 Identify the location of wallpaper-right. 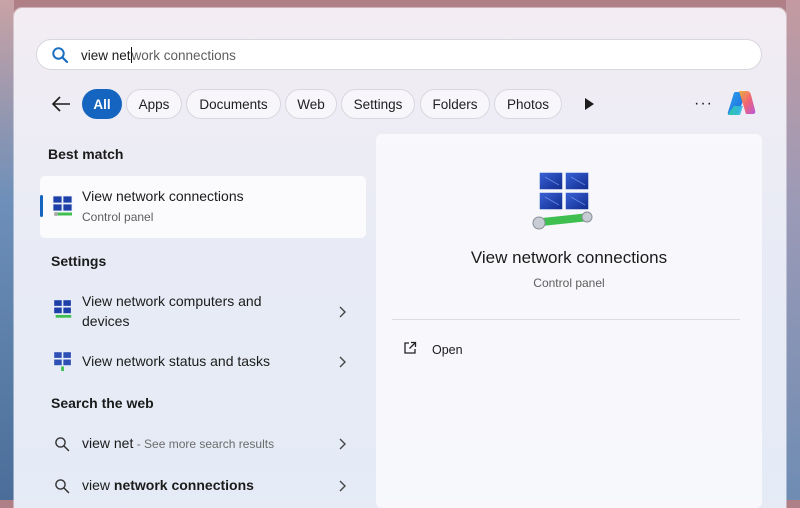
(793, 250).